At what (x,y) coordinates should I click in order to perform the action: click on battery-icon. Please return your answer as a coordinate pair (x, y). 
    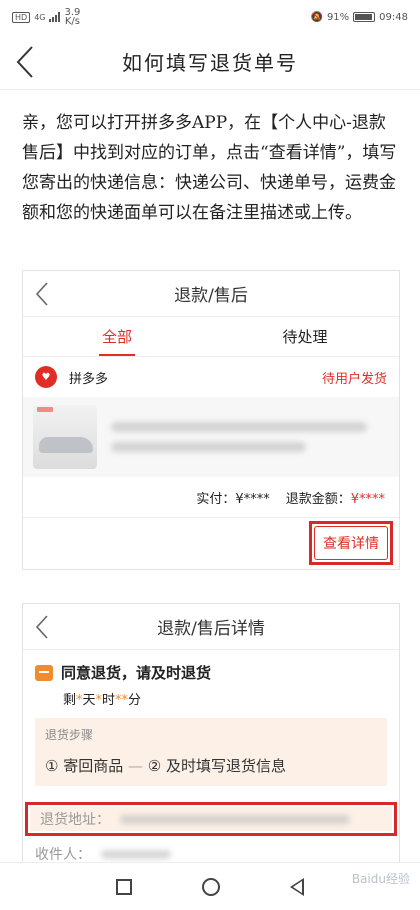
    Looking at the image, I should click on (364, 17).